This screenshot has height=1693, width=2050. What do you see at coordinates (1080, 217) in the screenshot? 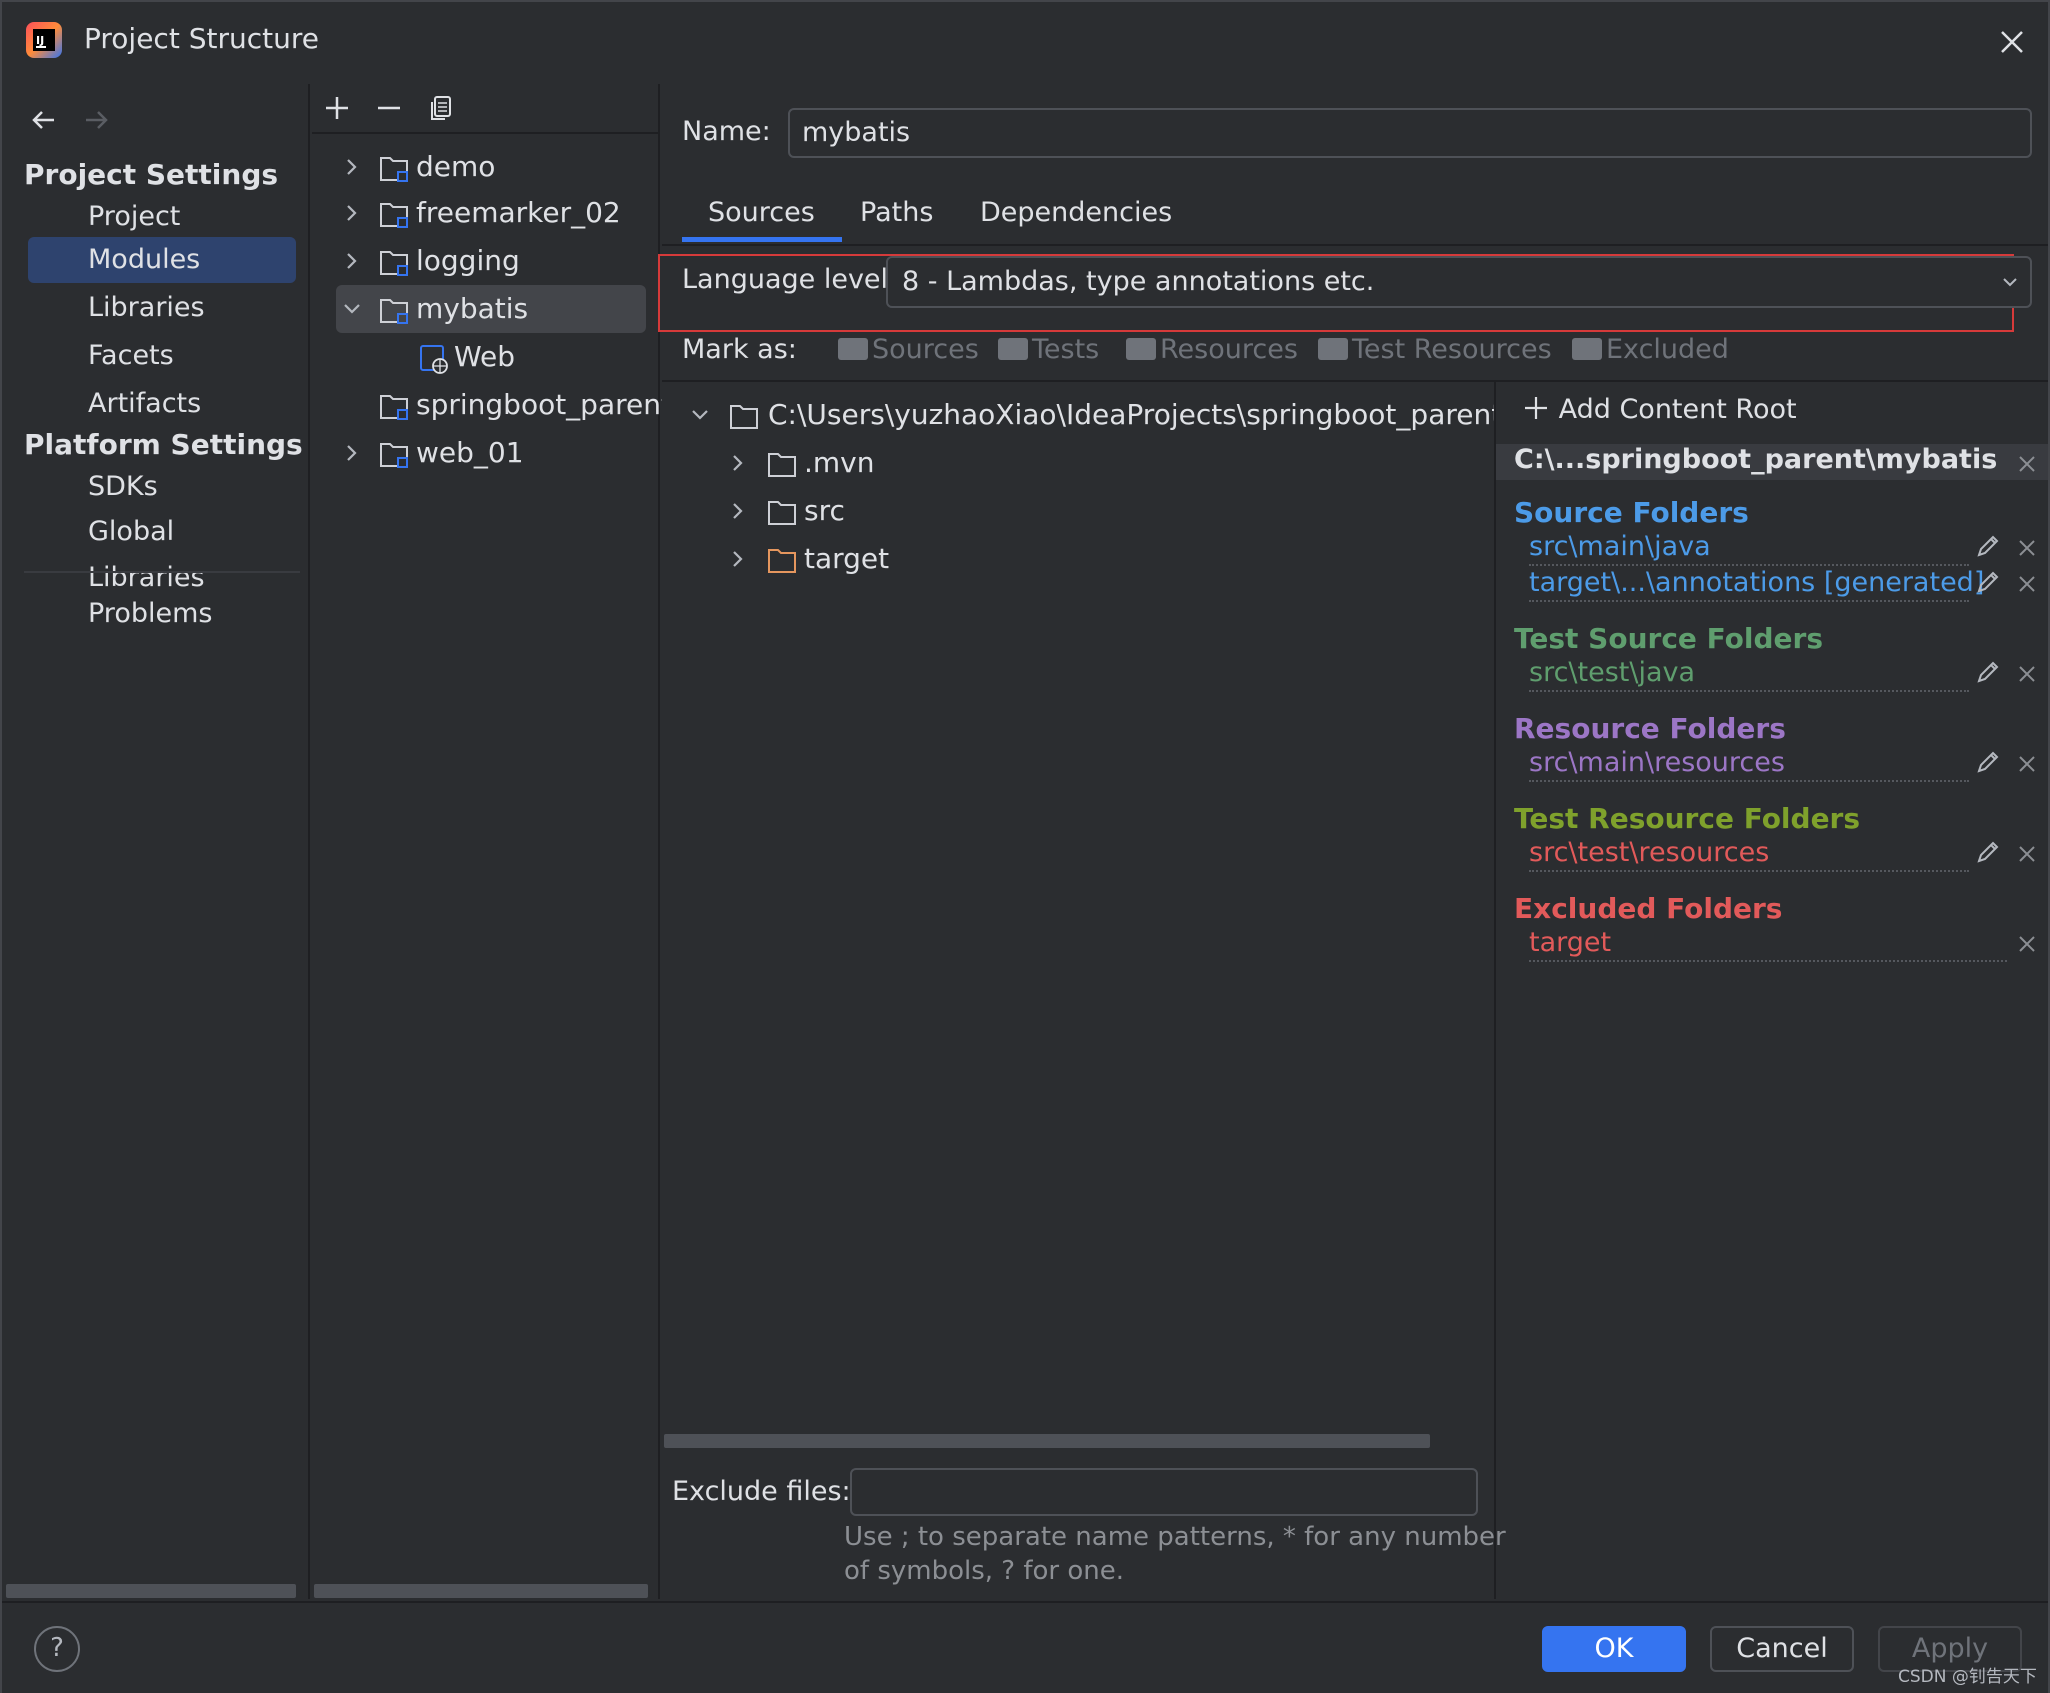
I see `tab-dependencies: Dependencies` at bounding box center [1080, 217].